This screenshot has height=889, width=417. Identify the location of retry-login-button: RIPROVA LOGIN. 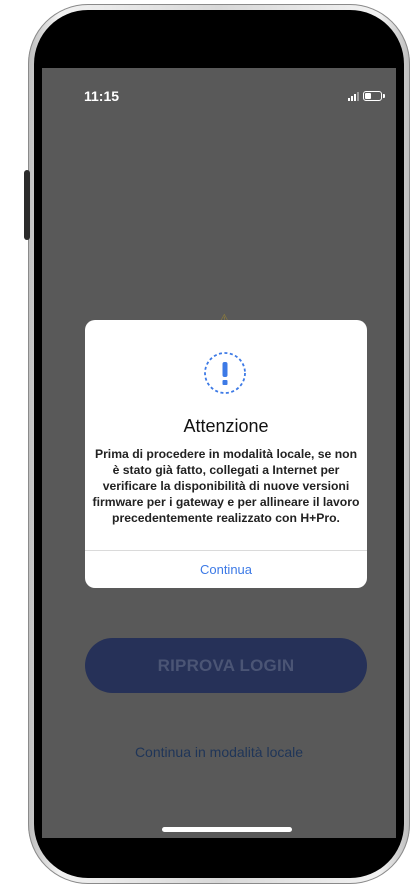
(226, 665).